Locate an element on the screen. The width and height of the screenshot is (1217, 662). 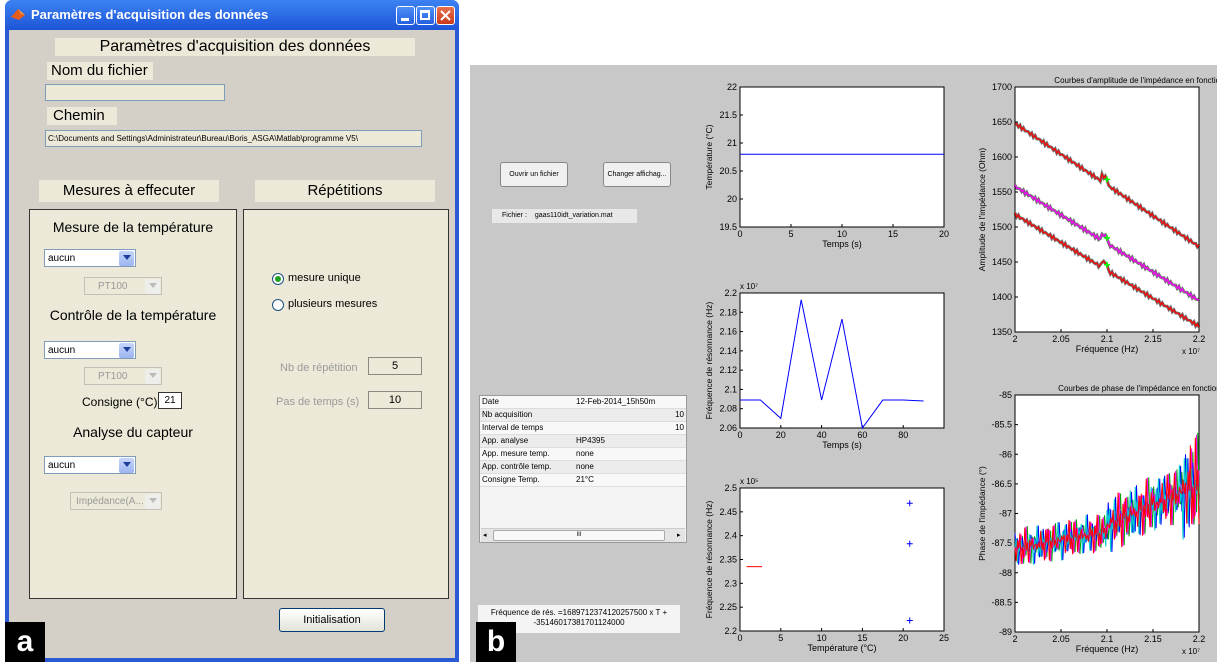
close-button is located at coordinates (445, 15).